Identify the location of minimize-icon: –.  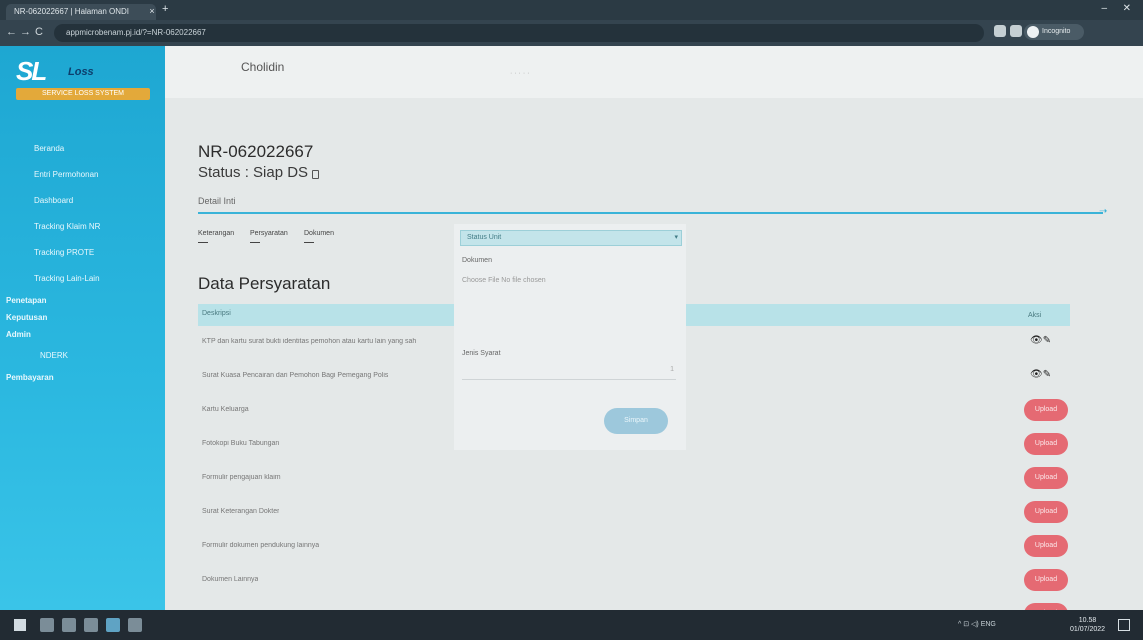
(1104, 8).